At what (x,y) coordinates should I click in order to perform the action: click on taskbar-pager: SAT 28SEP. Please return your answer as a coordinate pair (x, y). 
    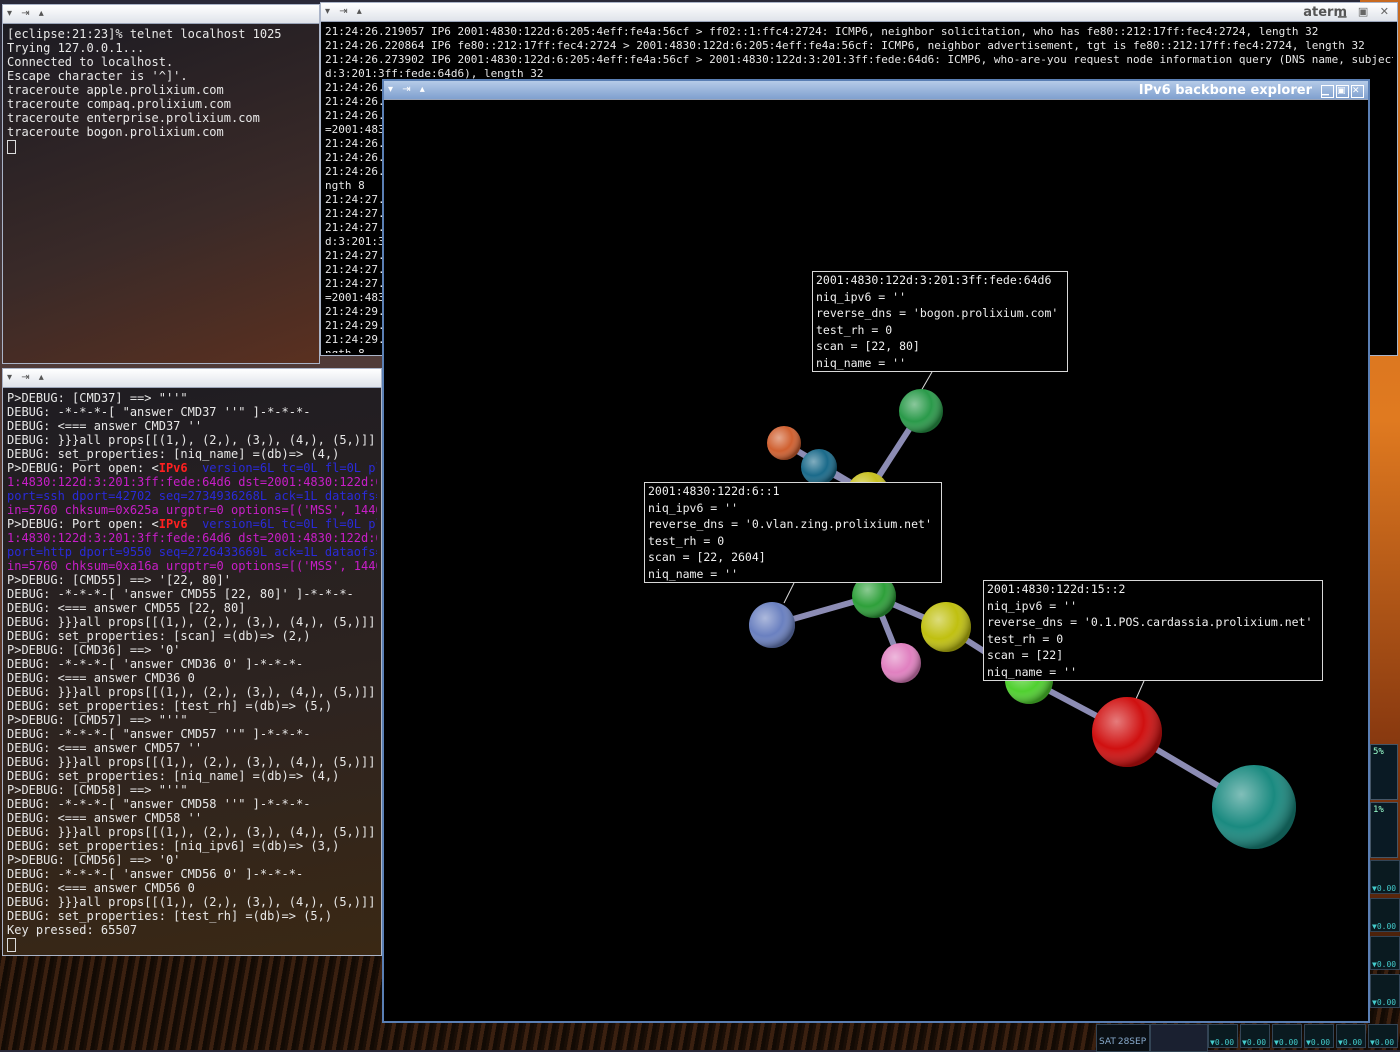
    Looking at the image, I should click on (1123, 1038).